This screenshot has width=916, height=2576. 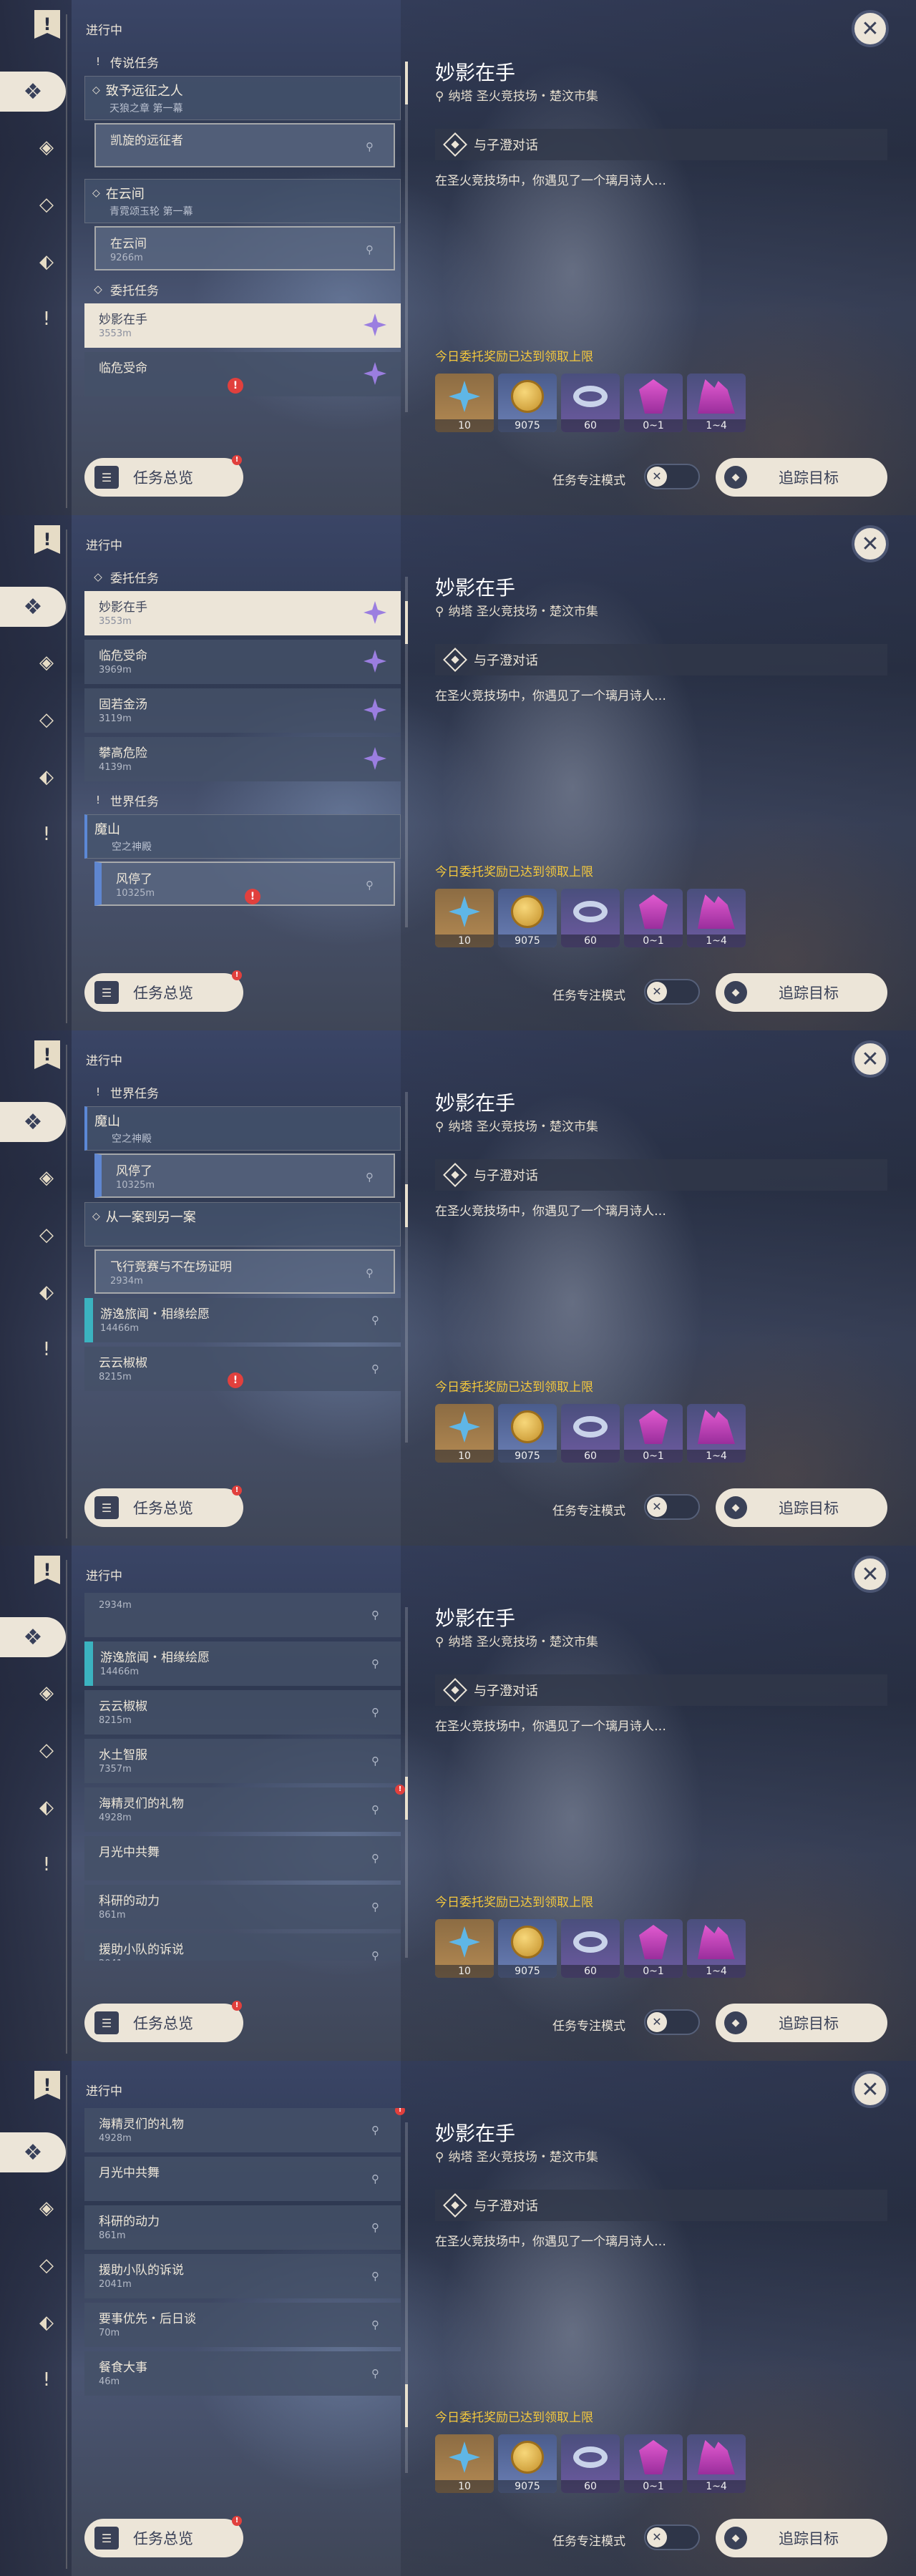 I want to click on quest-item: 在云间 9266m ⚲, so click(x=244, y=248).